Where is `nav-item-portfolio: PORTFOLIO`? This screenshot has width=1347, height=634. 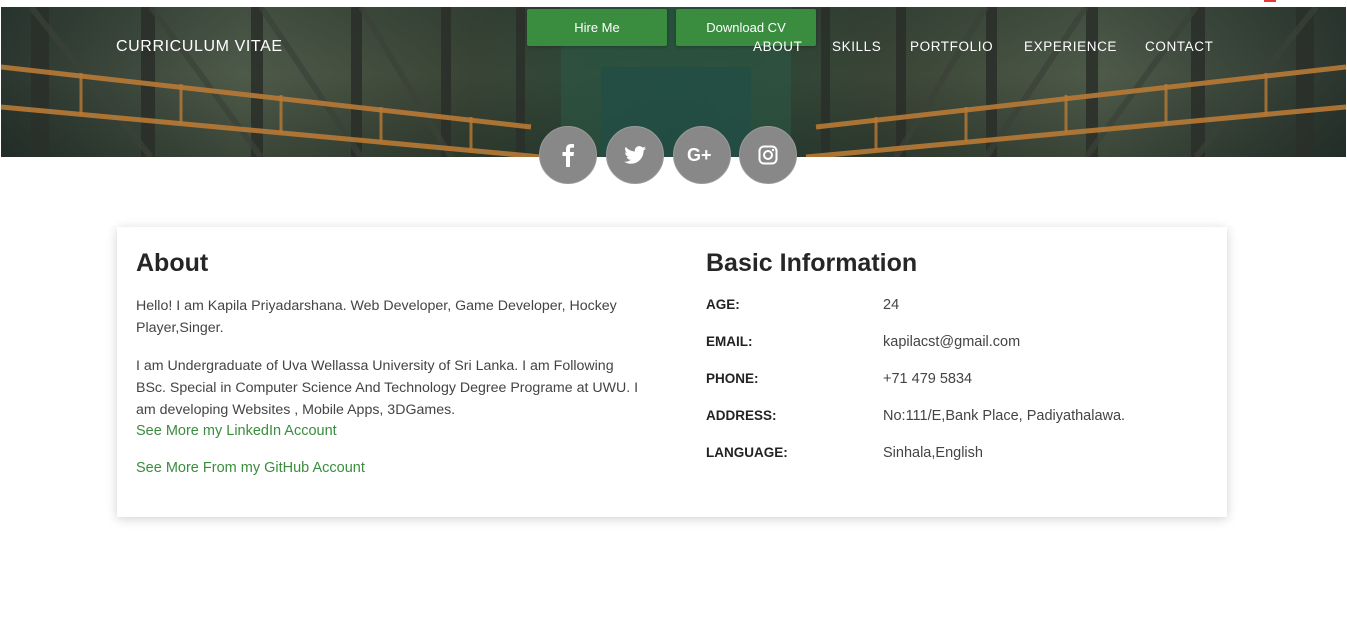 nav-item-portfolio: PORTFOLIO is located at coordinates (951, 46).